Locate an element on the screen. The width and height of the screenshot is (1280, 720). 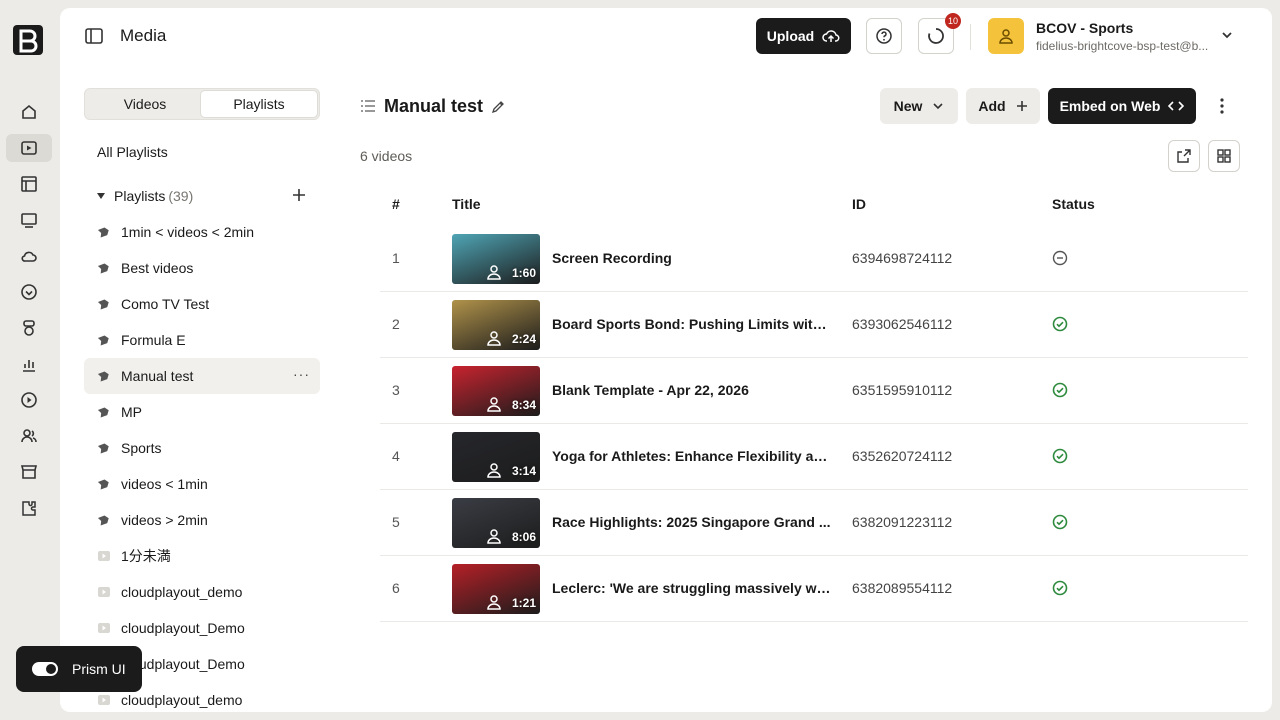
prism-ui-toggle: Prism UI is located at coordinates (79, 669).